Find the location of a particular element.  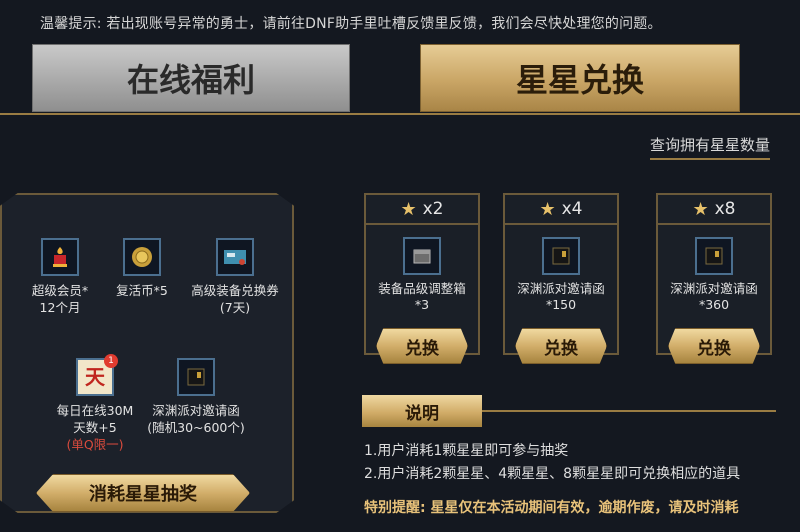

explain-title: 说明 is located at coordinates (422, 411).